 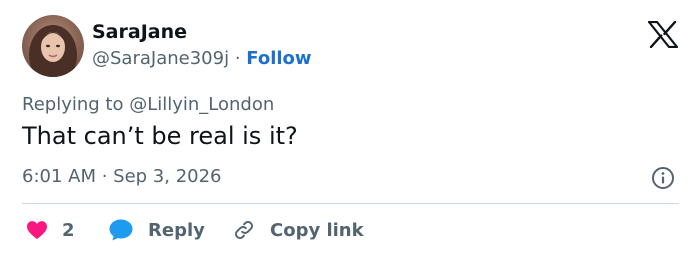 What do you see at coordinates (160, 58) in the screenshot?
I see `user-handle: @SaraJane309j` at bounding box center [160, 58].